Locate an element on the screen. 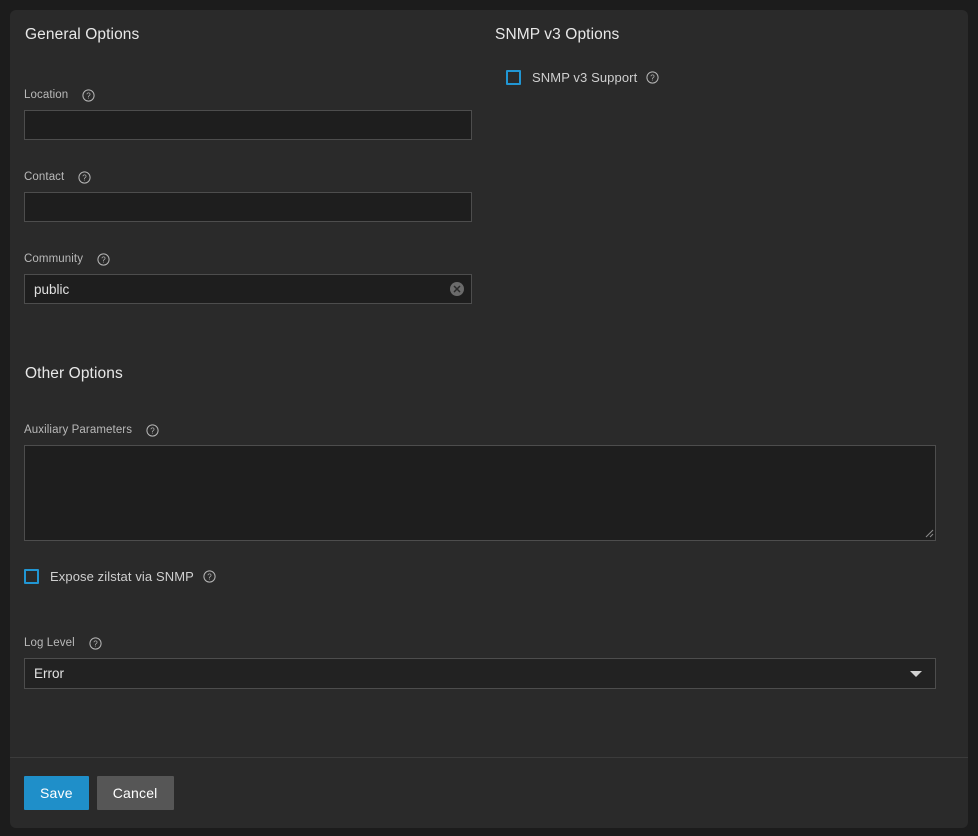 The image size is (978, 836). auxiliary-parameters-textarea is located at coordinates (480, 493).